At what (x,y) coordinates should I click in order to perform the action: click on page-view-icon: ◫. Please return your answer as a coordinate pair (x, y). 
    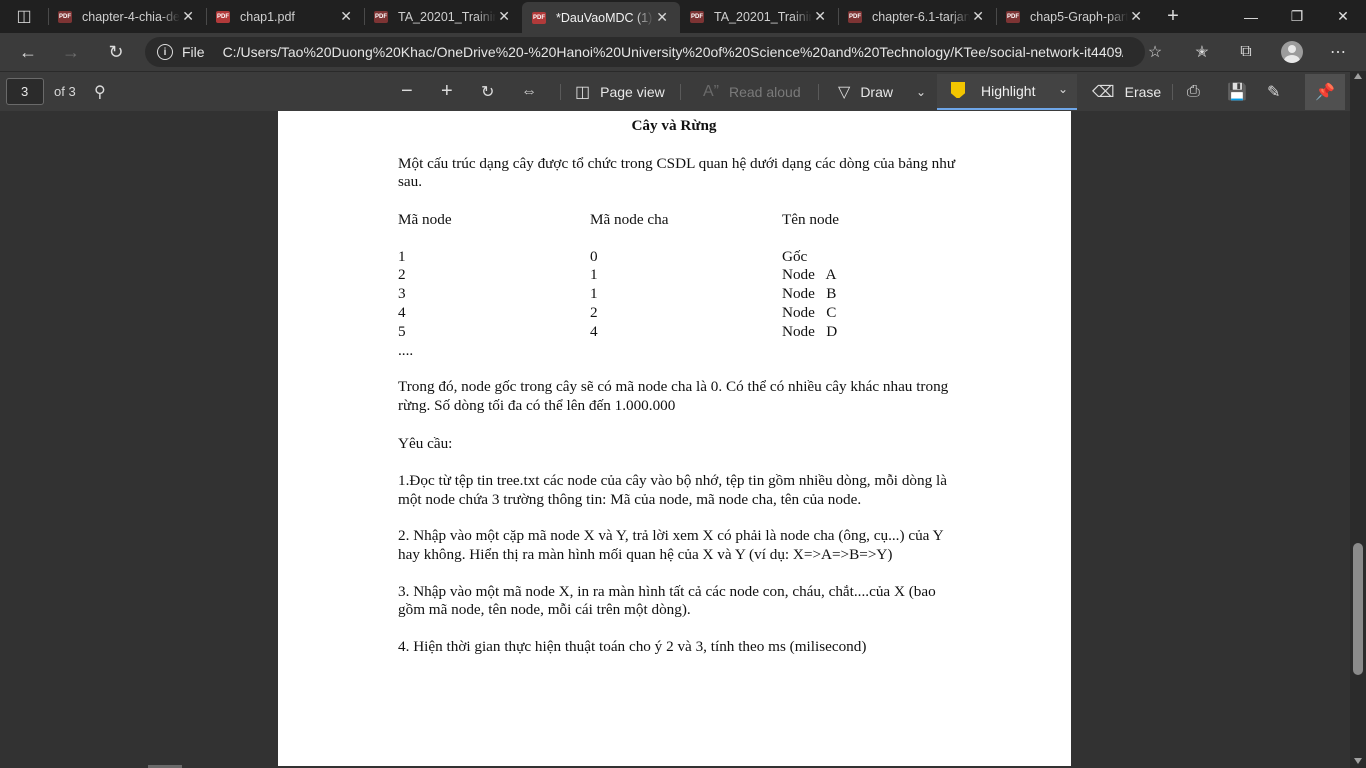
    Looking at the image, I should click on (583, 92).